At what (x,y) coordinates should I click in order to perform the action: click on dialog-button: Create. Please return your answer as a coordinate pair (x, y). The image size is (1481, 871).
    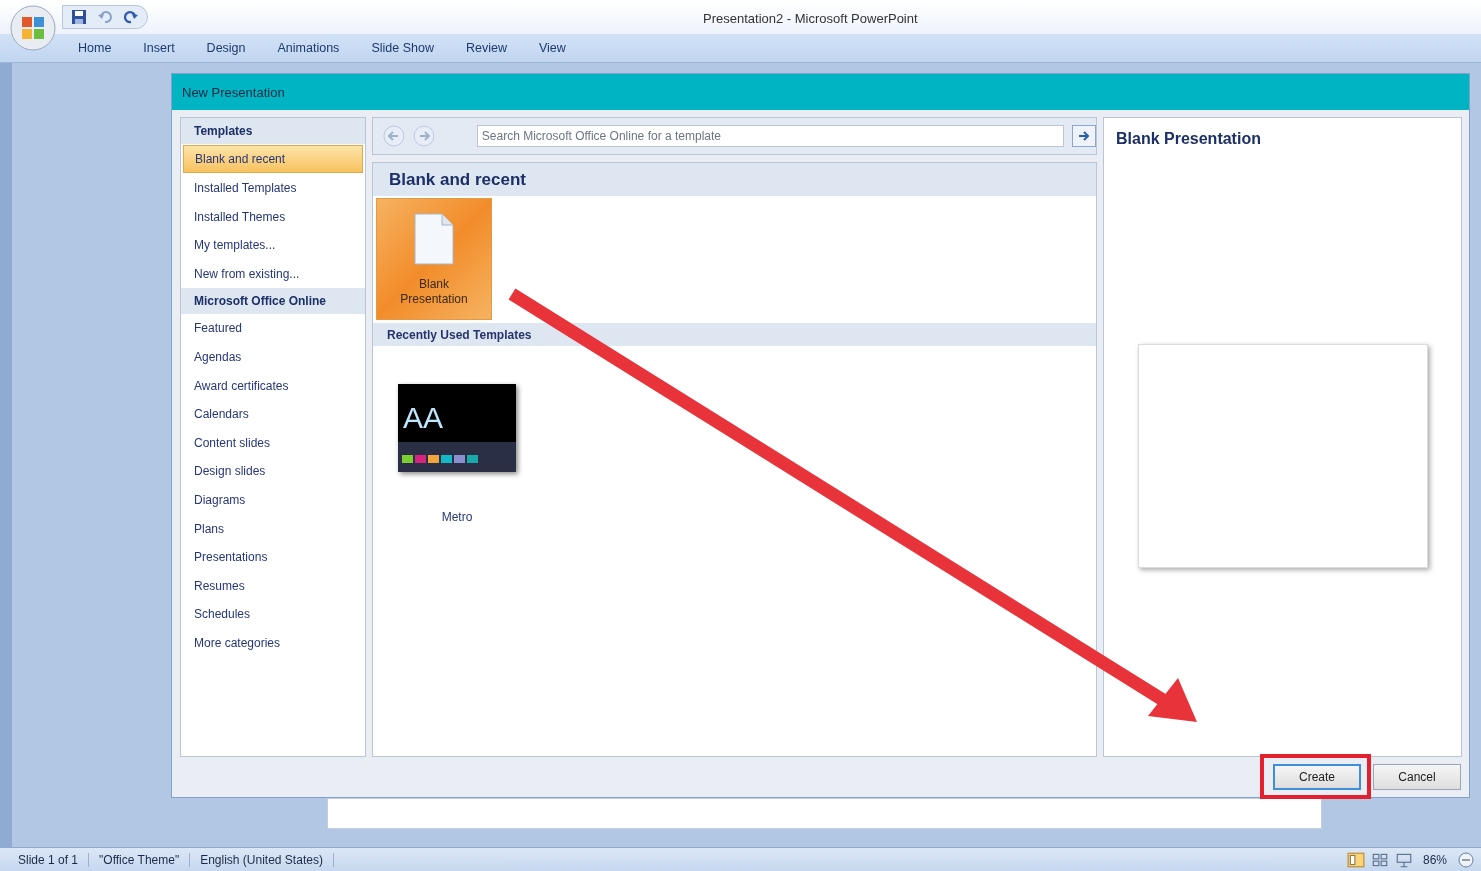
    Looking at the image, I should click on (1317, 777).